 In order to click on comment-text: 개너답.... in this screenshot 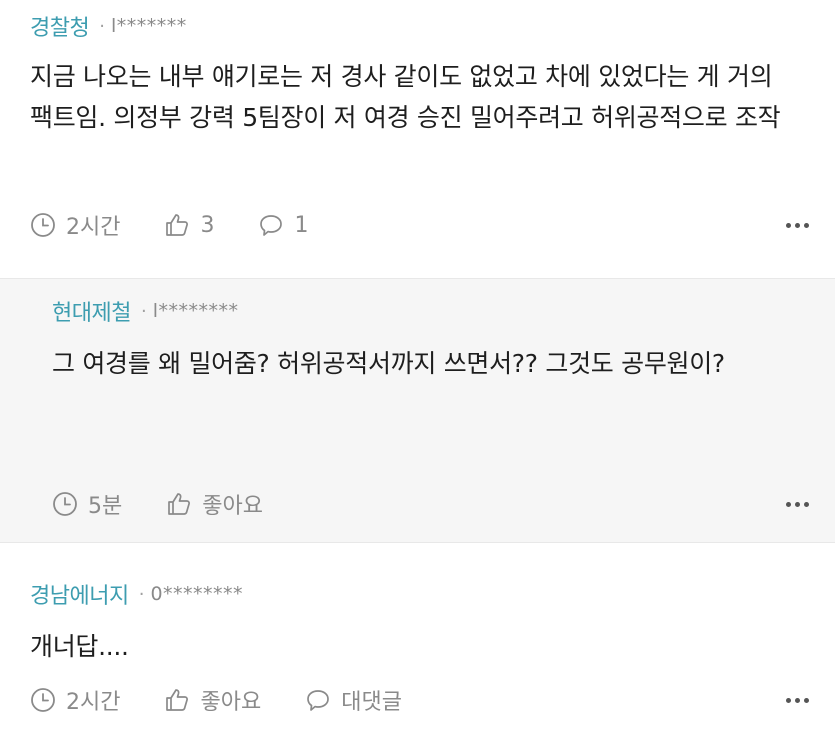, I will do `click(79, 646)`.